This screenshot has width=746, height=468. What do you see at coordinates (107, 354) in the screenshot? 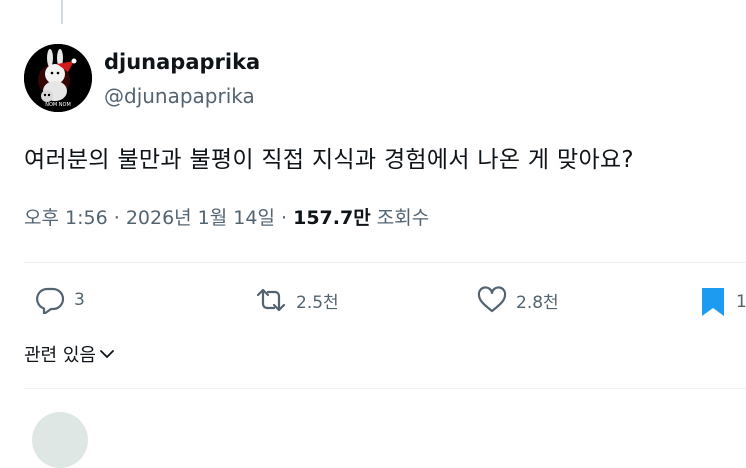
I see `chevron-down-icon` at bounding box center [107, 354].